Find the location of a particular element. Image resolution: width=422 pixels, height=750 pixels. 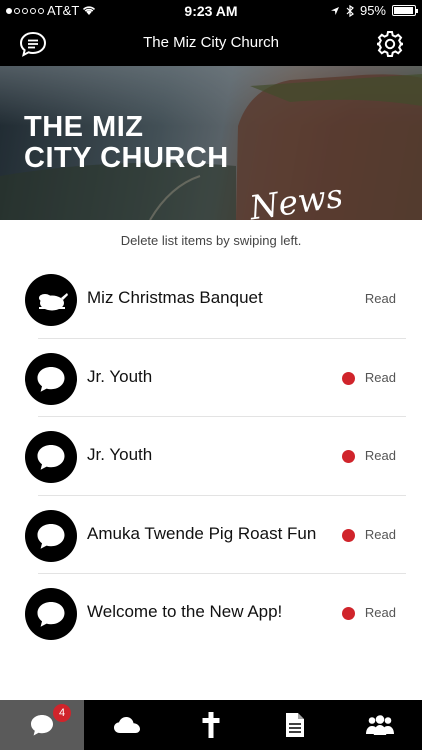

turkey-icon is located at coordinates (51, 300).